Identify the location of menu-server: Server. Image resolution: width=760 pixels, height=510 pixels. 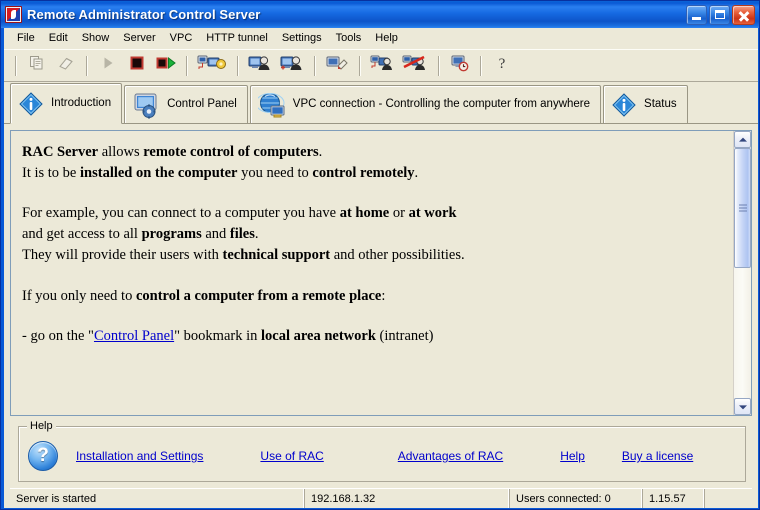
(139, 39).